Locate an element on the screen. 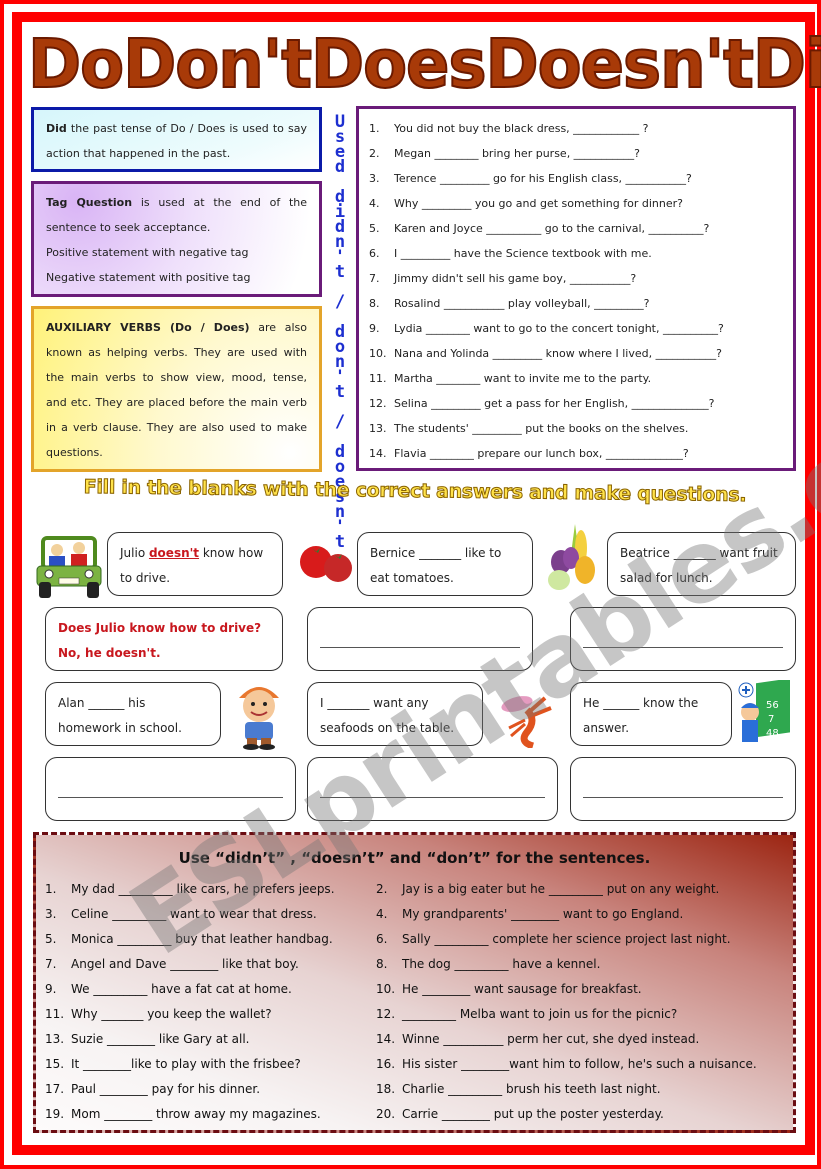 The image size is (821, 1169). he-card: He ______ know the answer. is located at coordinates (651, 714).